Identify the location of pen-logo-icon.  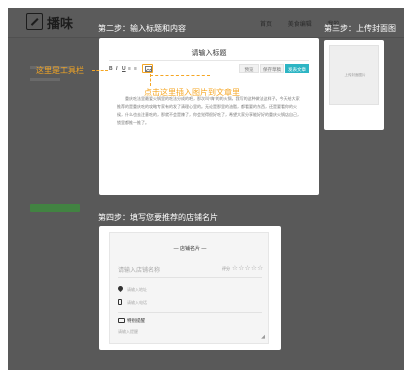
(34, 21).